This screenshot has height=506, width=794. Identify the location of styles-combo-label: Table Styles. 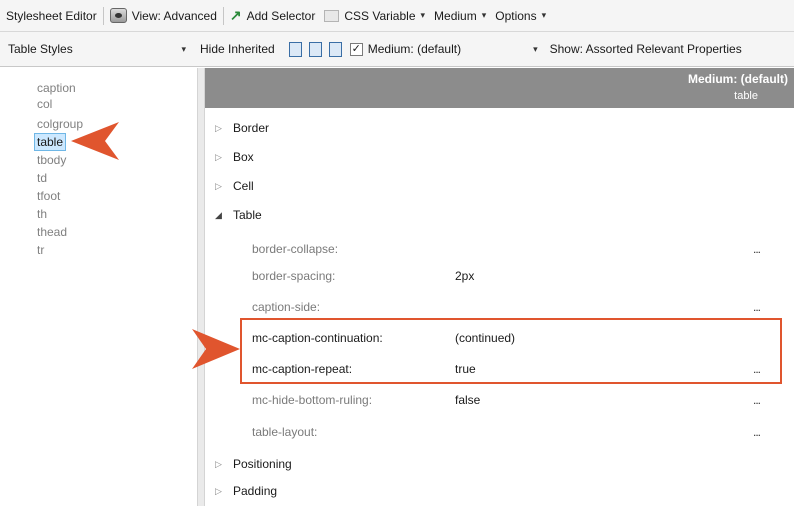
(40, 49).